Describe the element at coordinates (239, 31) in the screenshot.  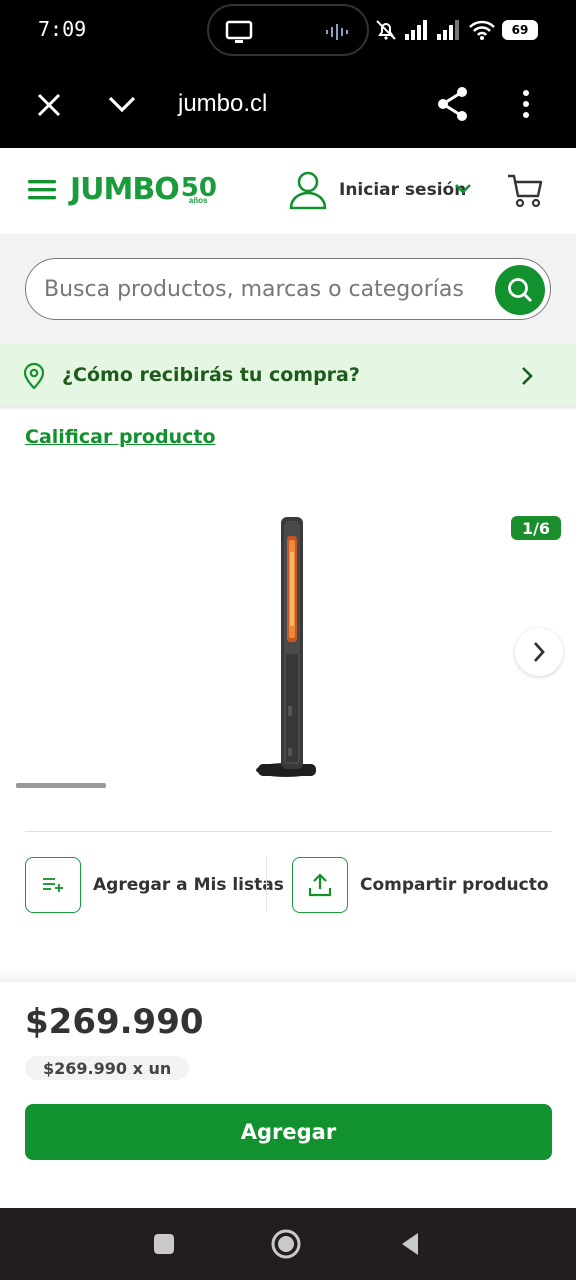
I see `screen-cast-icon` at that location.